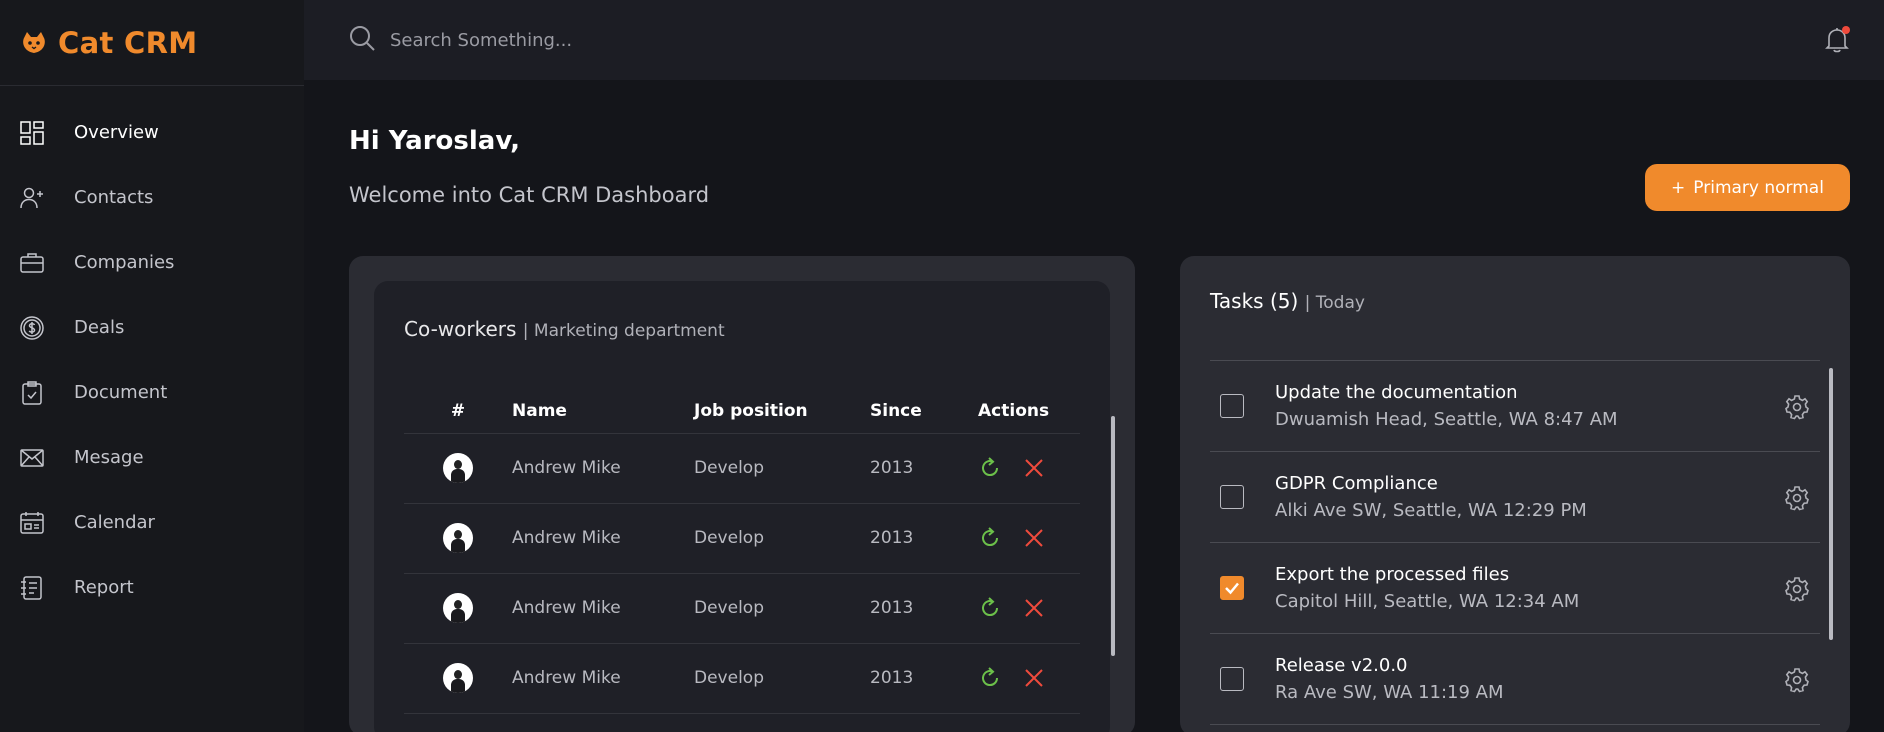  What do you see at coordinates (1446, 419) in the screenshot?
I see `task-meta: Dwuamish Head, Seattle, WA 8:47 AM` at bounding box center [1446, 419].